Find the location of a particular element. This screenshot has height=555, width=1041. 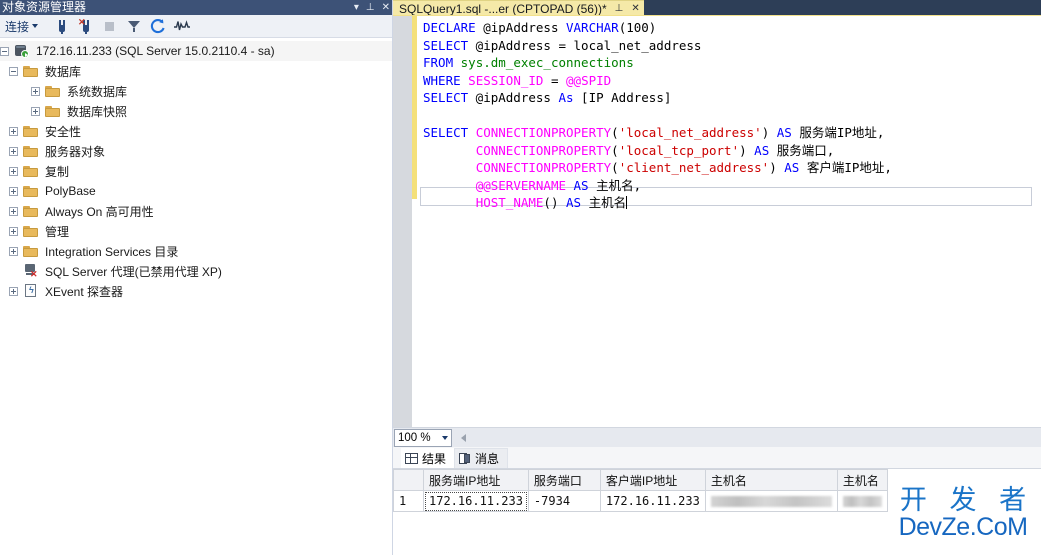

connect-button: 连接 is located at coordinates (22, 26).